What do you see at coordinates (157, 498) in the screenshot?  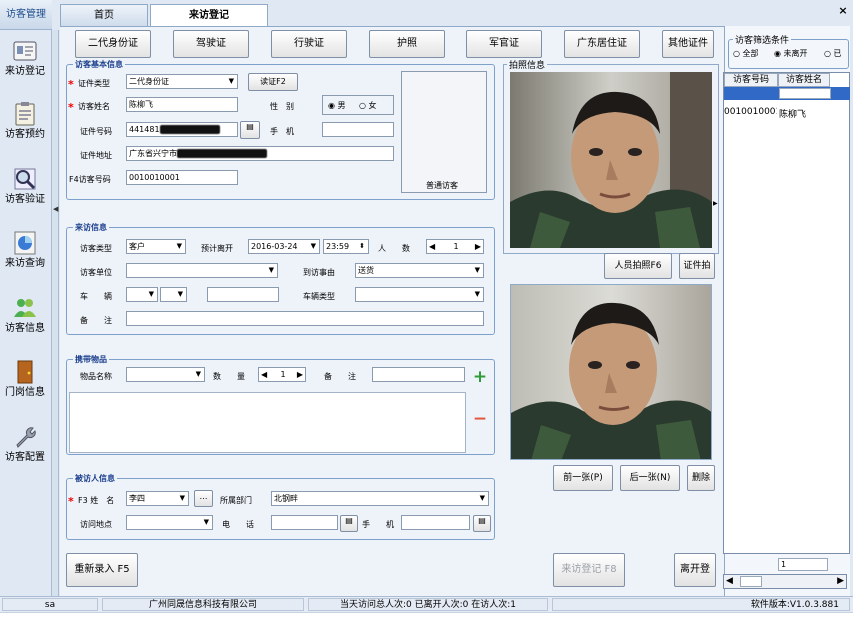 I see `host-name-select: 李四 ▼` at bounding box center [157, 498].